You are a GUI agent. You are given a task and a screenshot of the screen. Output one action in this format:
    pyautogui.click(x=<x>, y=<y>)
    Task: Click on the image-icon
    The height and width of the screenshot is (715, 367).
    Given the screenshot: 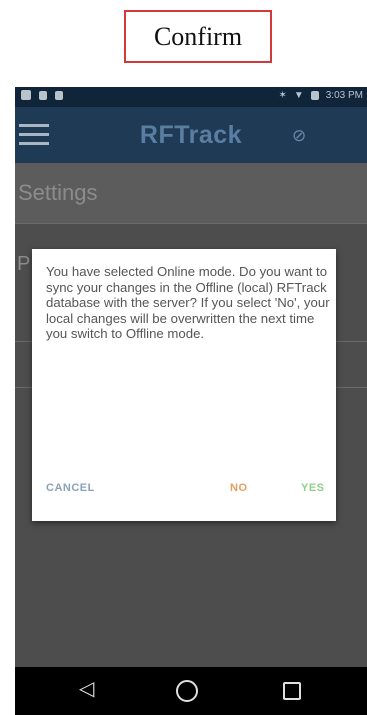 What is the action you would take?
    pyautogui.click(x=26, y=95)
    